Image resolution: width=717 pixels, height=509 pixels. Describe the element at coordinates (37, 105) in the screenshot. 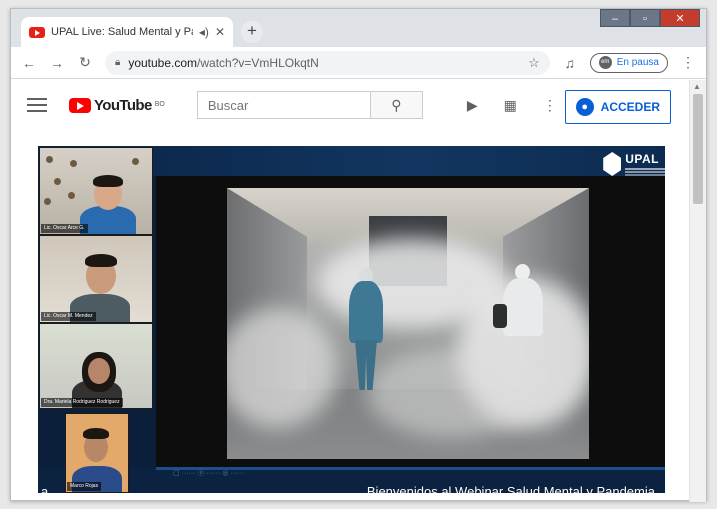

I see `hamburger-menu-icon` at that location.